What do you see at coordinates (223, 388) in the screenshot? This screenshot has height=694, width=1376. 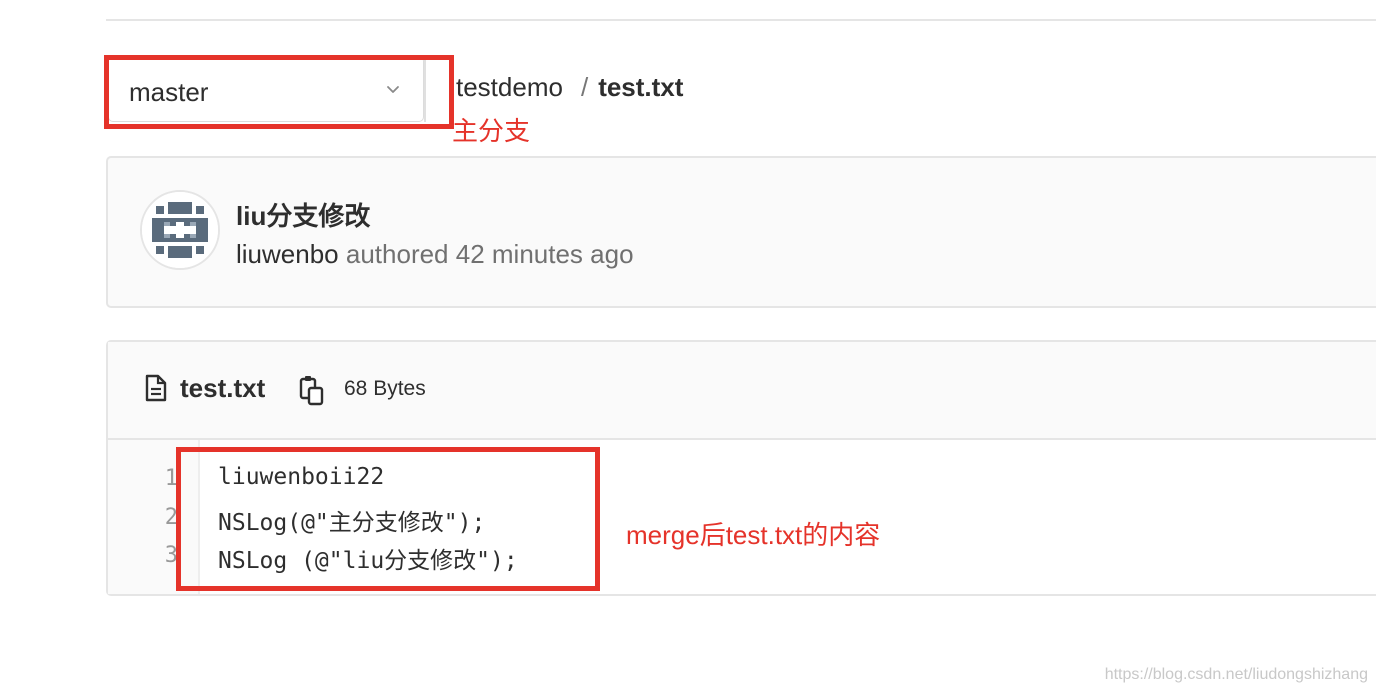 I see `file-name: test.txt` at bounding box center [223, 388].